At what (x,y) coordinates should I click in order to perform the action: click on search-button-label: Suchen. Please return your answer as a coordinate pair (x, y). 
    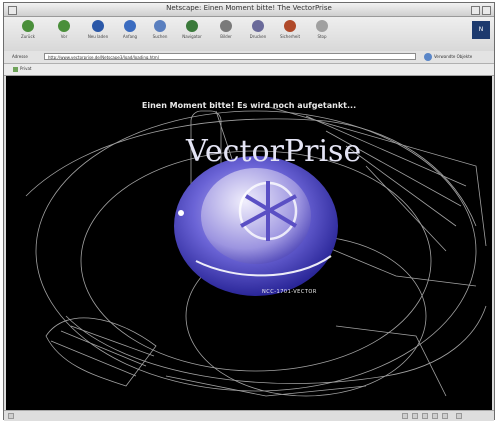
    Looking at the image, I should click on (160, 36).